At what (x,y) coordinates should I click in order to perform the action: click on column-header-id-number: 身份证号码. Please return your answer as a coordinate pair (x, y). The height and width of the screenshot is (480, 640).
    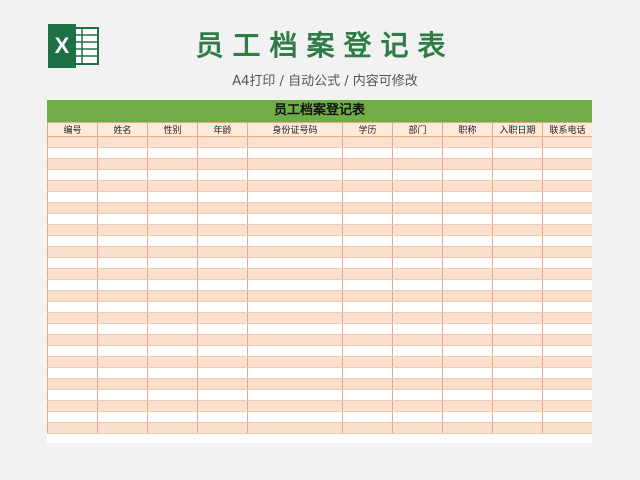
    Looking at the image, I should click on (295, 129).